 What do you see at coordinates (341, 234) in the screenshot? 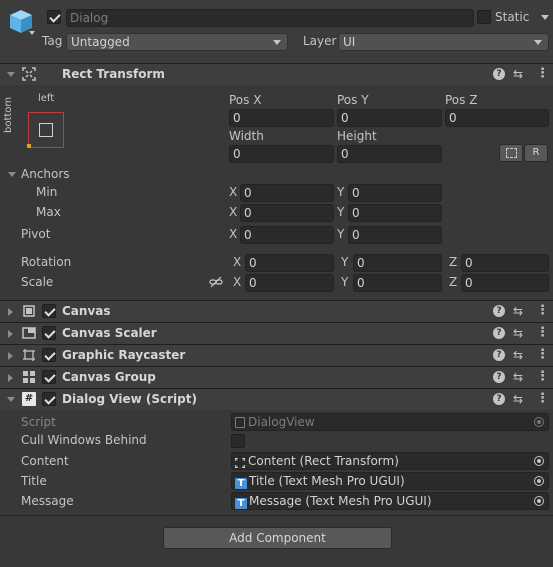
I see `pivot-y-label: Y` at bounding box center [341, 234].